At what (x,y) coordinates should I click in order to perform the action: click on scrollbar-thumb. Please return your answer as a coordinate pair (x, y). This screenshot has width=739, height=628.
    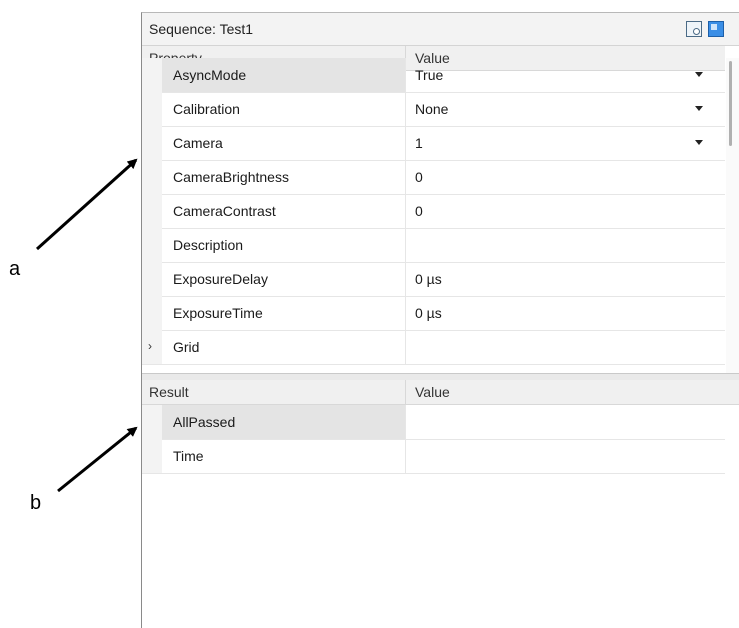
    Looking at the image, I should click on (730, 103).